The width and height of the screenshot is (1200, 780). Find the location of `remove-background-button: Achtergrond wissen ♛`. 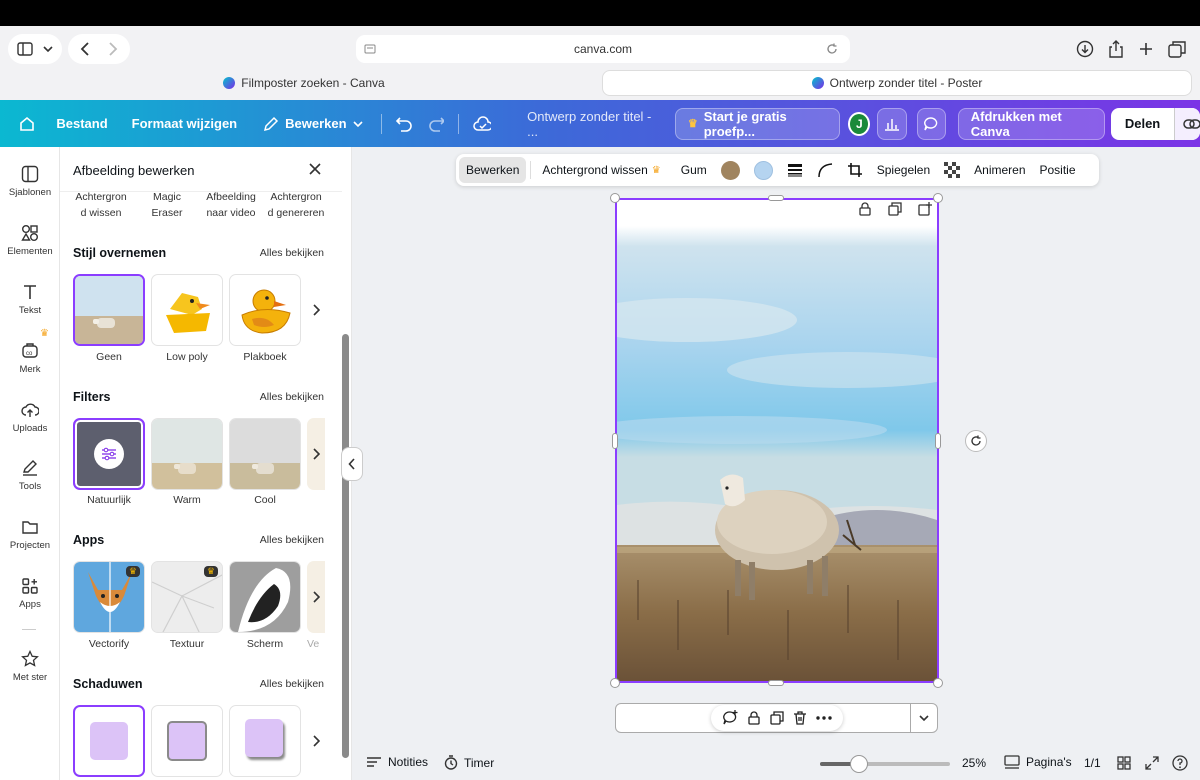

remove-background-button: Achtergrond wissen ♛ is located at coordinates (601, 170).